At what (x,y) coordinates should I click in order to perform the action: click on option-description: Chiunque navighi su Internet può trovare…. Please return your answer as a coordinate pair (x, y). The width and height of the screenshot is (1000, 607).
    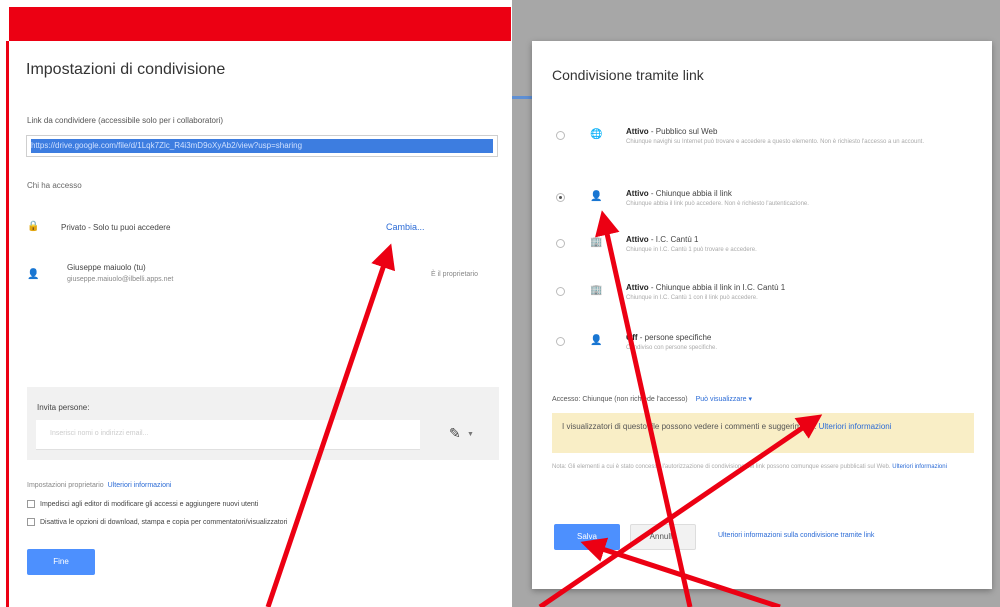
    Looking at the image, I should click on (775, 142).